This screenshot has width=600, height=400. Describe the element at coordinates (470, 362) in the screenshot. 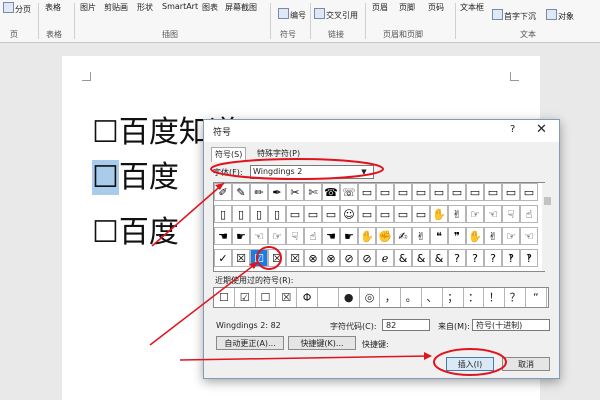

I see `annotation-circle-insert` at that location.